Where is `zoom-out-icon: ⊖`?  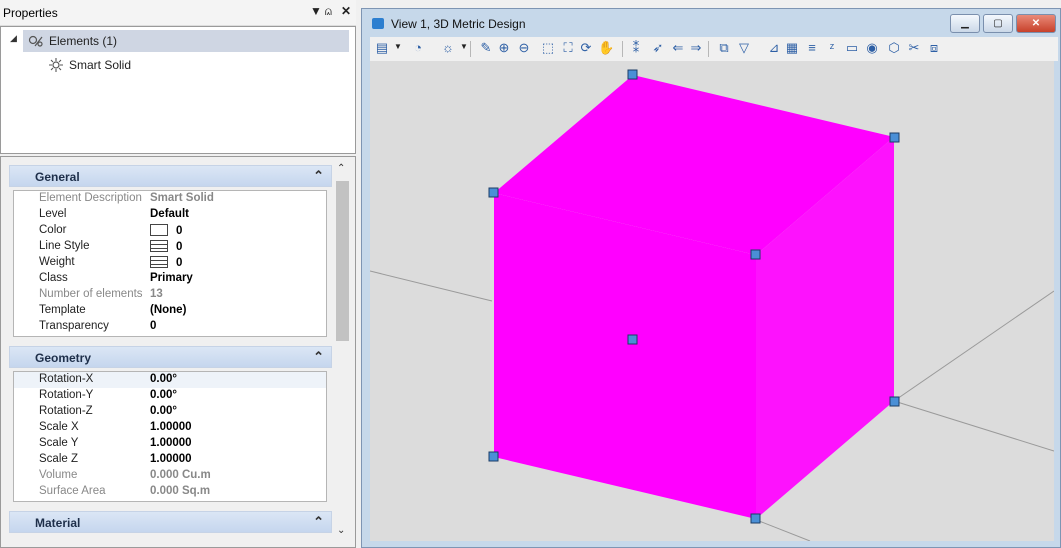
zoom-out-icon: ⊖ is located at coordinates (524, 48).